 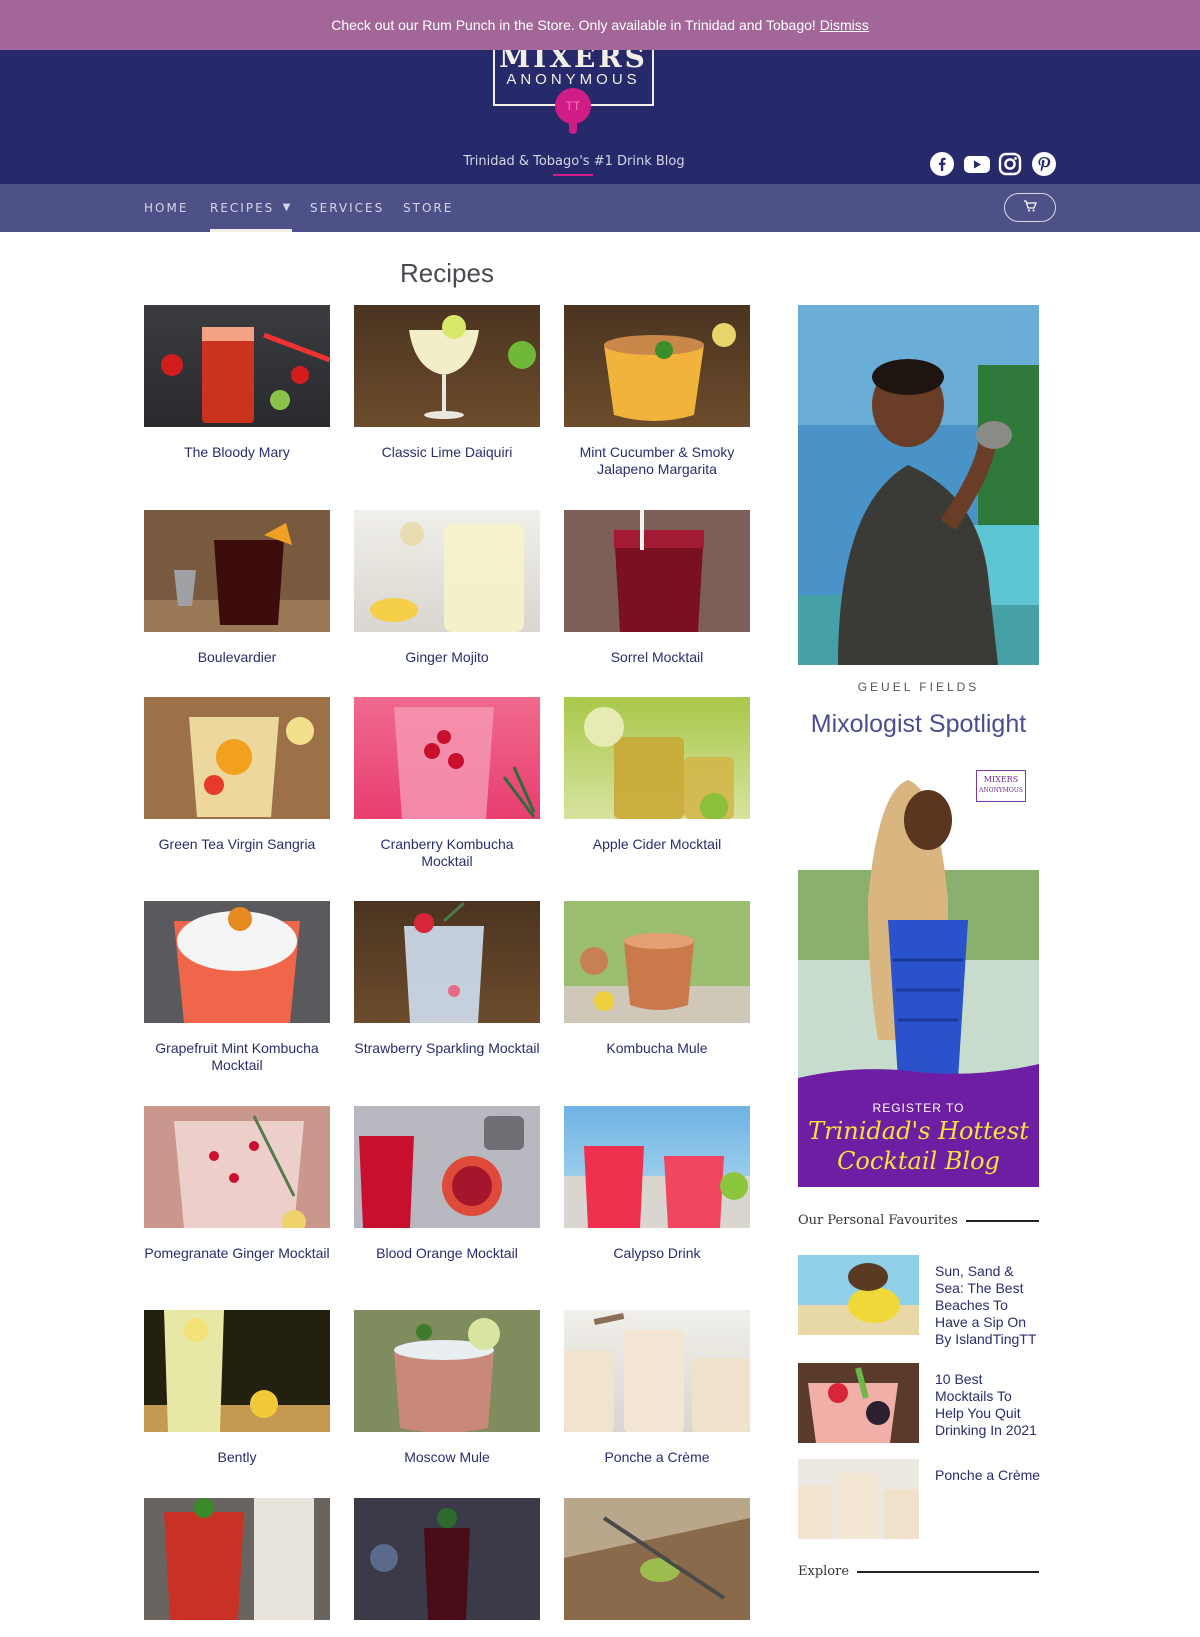 I want to click on recipe-title: The Bloody Mary, so click(x=237, y=452).